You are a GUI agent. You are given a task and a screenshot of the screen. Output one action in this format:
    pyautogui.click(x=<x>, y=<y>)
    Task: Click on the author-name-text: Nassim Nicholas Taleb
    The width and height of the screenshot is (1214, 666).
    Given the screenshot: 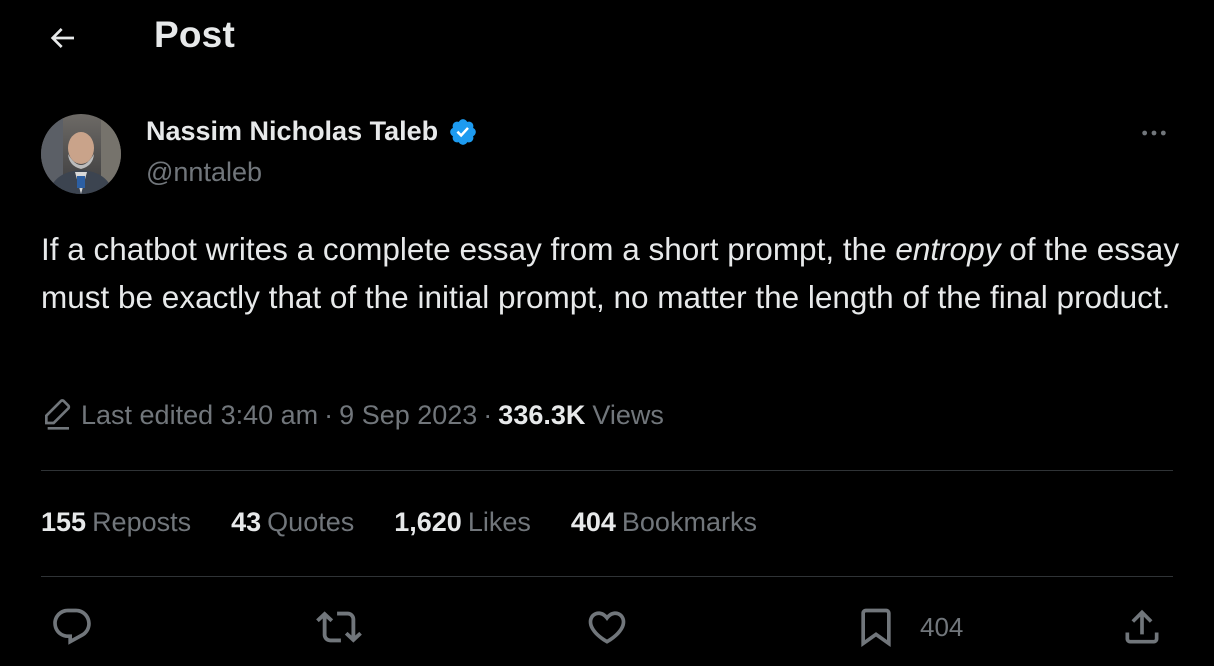 What is the action you would take?
    pyautogui.click(x=292, y=131)
    